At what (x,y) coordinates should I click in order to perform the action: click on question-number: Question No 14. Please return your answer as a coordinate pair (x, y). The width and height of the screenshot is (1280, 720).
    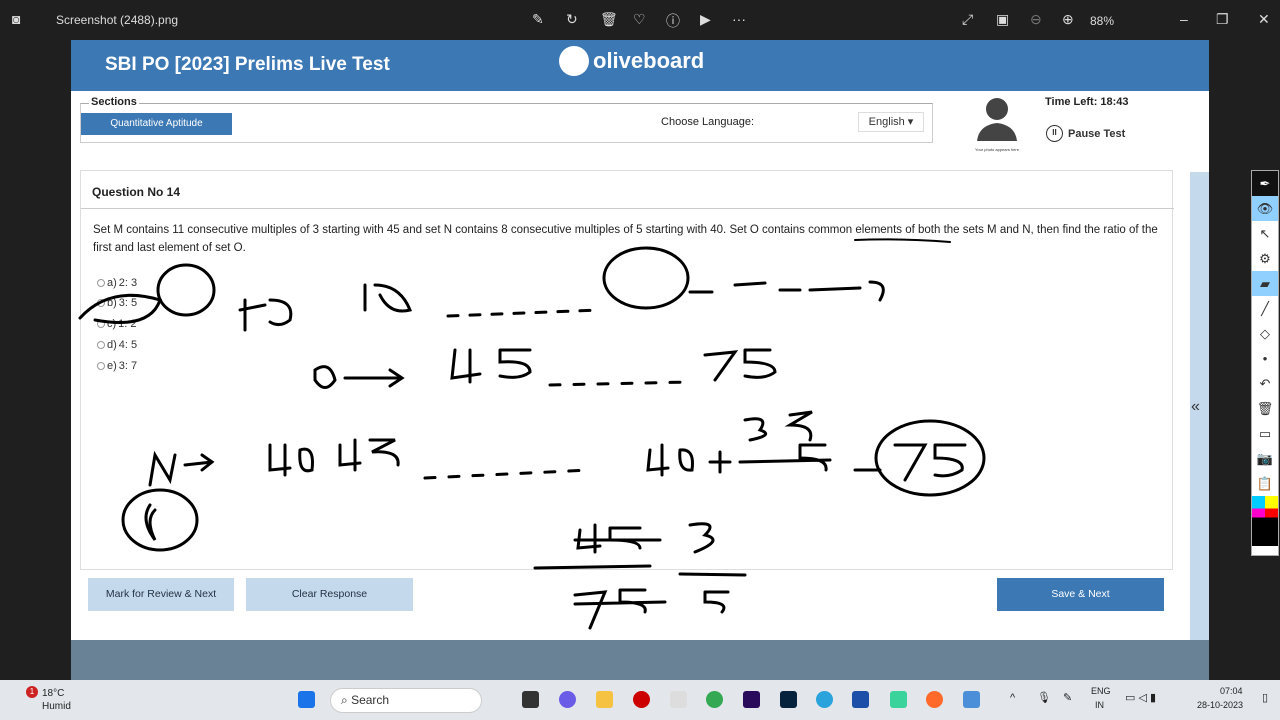
    Looking at the image, I should click on (136, 192).